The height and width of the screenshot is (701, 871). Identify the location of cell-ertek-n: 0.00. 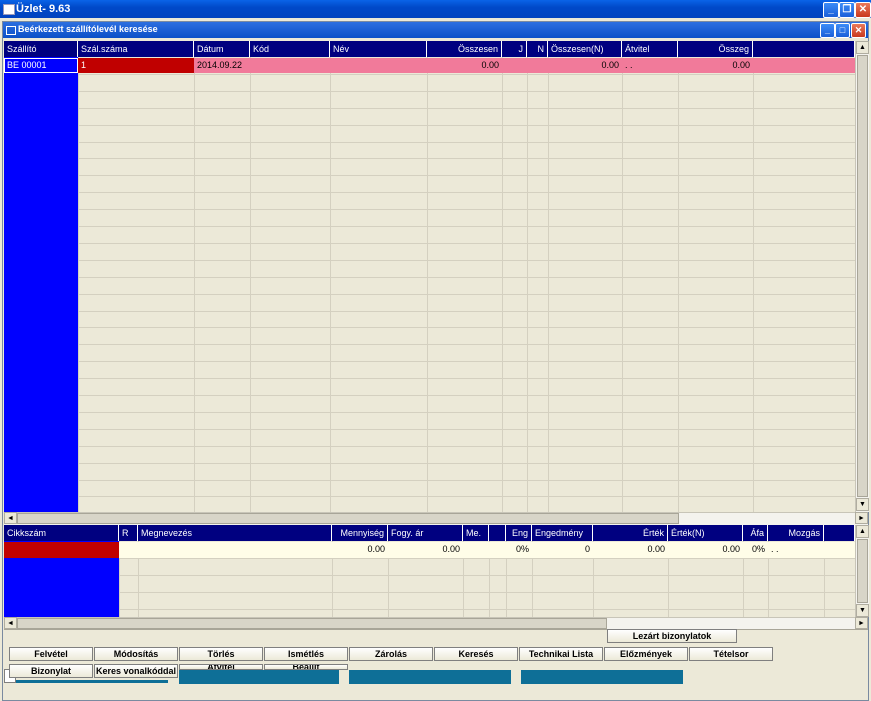
(705, 549).